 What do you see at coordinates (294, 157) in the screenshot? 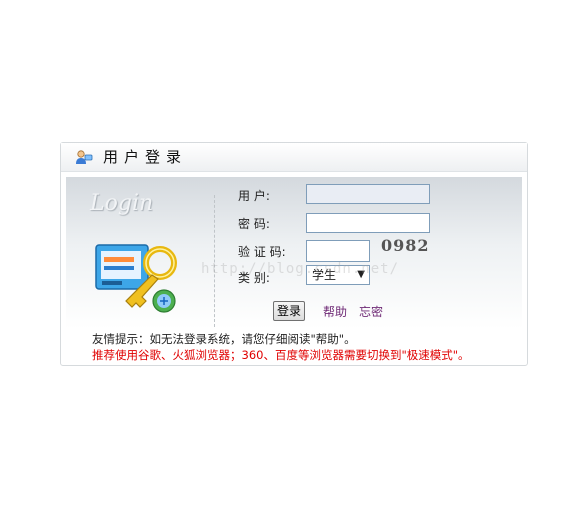
I see `panel-header: 用户登录` at bounding box center [294, 157].